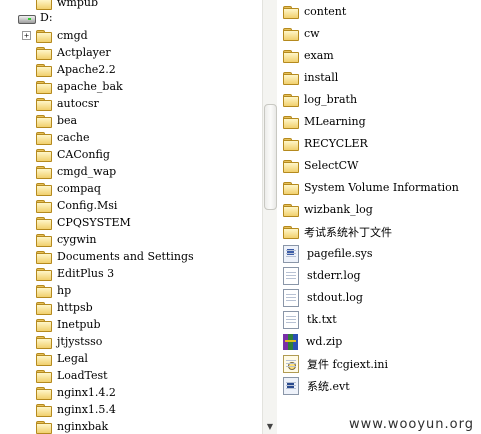  I want to click on scrollbar-thumb, so click(270, 157).